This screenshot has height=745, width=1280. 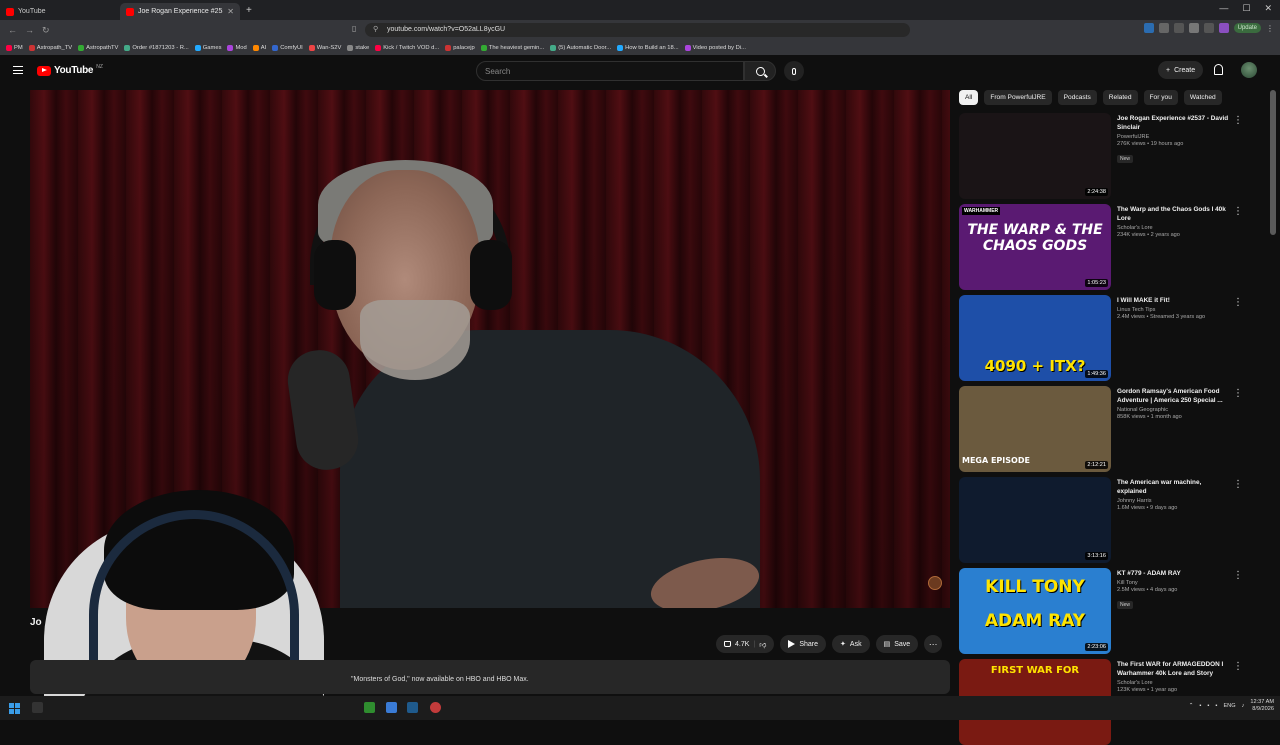 I want to click on video-thumbnail: 3:13:16, so click(x=1035, y=520).